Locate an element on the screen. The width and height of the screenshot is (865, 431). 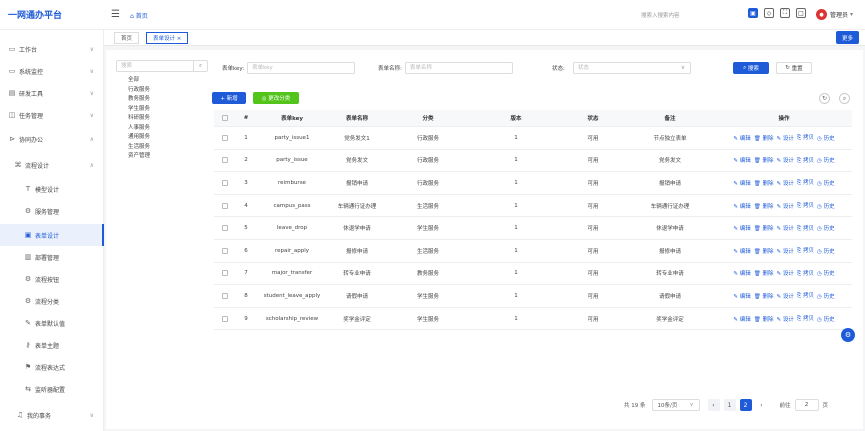
sidebar-item: ⚙ 流程按钮 is located at coordinates (52, 279).